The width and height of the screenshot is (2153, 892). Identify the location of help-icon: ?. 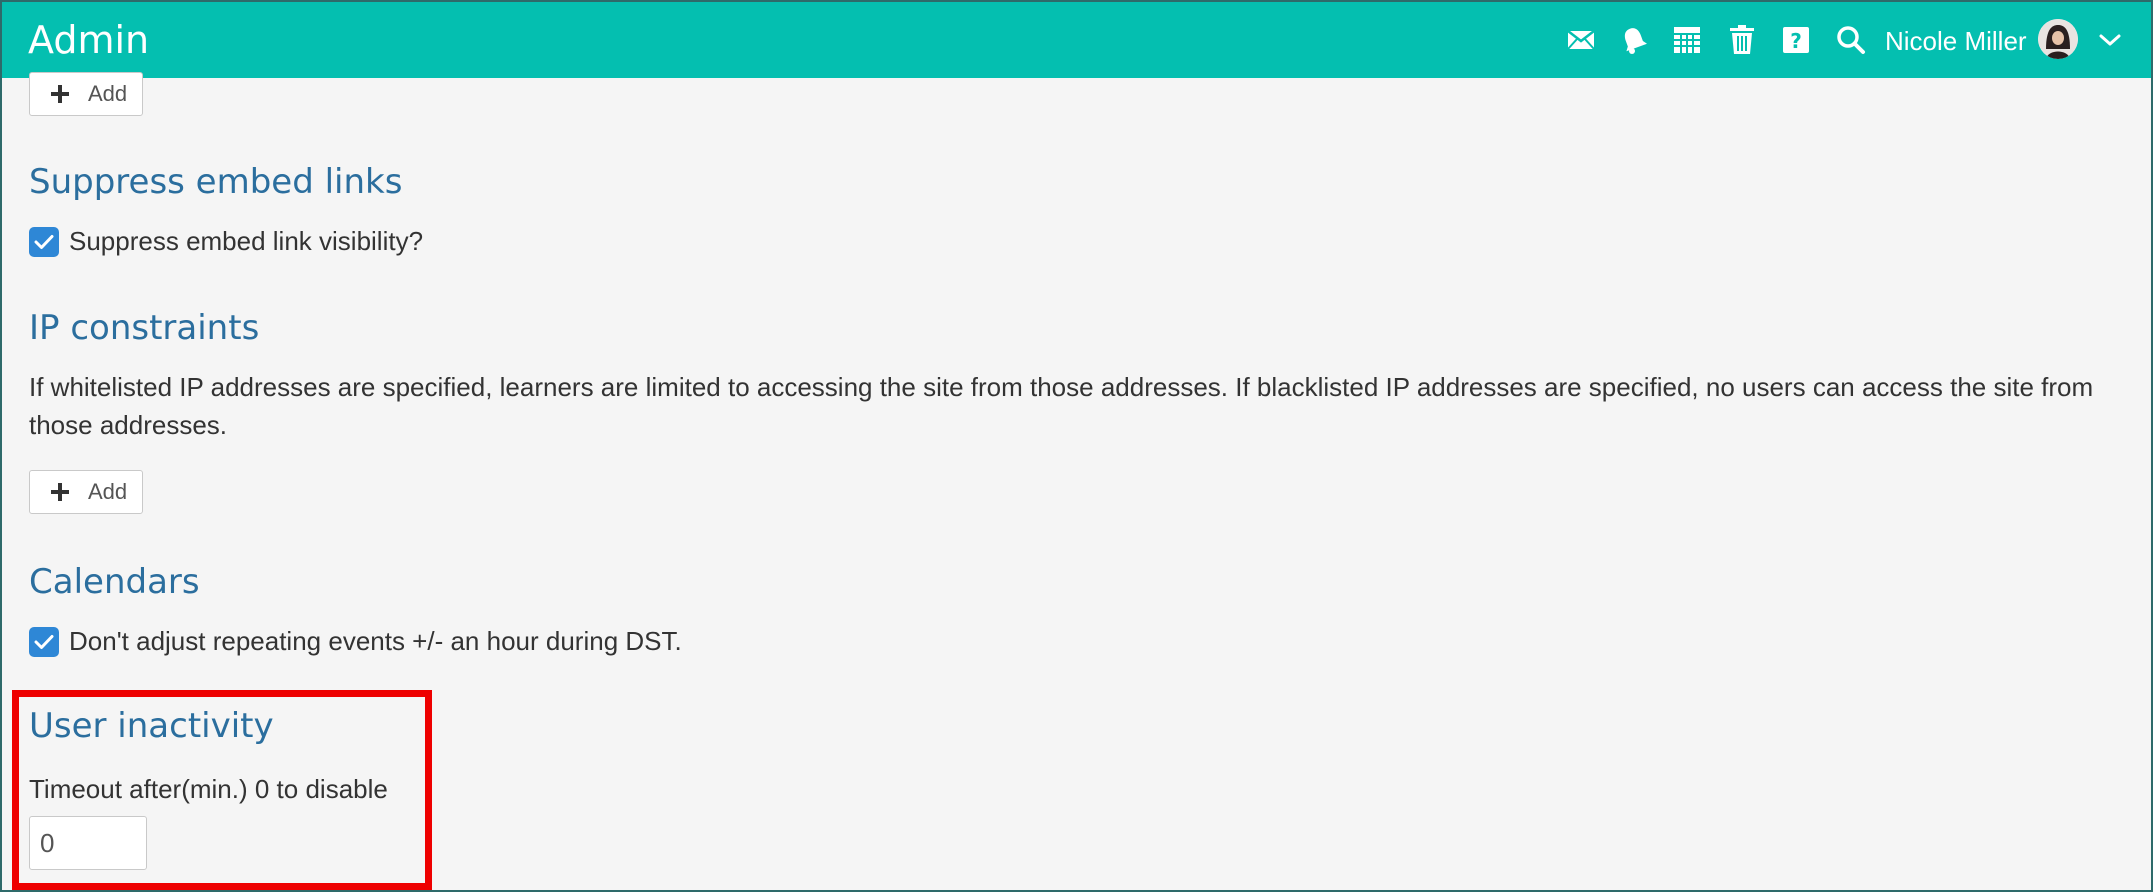
(1796, 40).